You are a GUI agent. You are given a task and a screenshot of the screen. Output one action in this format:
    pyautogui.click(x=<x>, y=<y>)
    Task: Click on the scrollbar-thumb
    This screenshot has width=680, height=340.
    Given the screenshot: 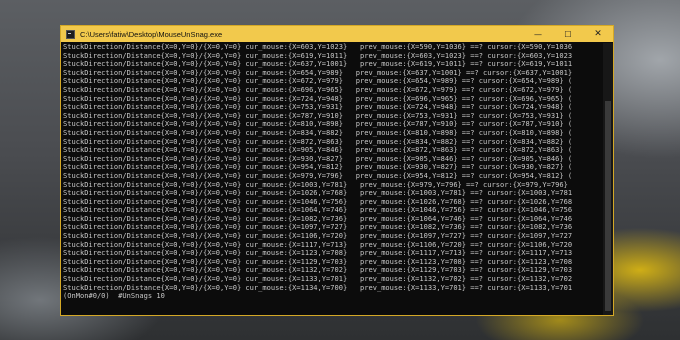 What is the action you would take?
    pyautogui.click(x=608, y=206)
    